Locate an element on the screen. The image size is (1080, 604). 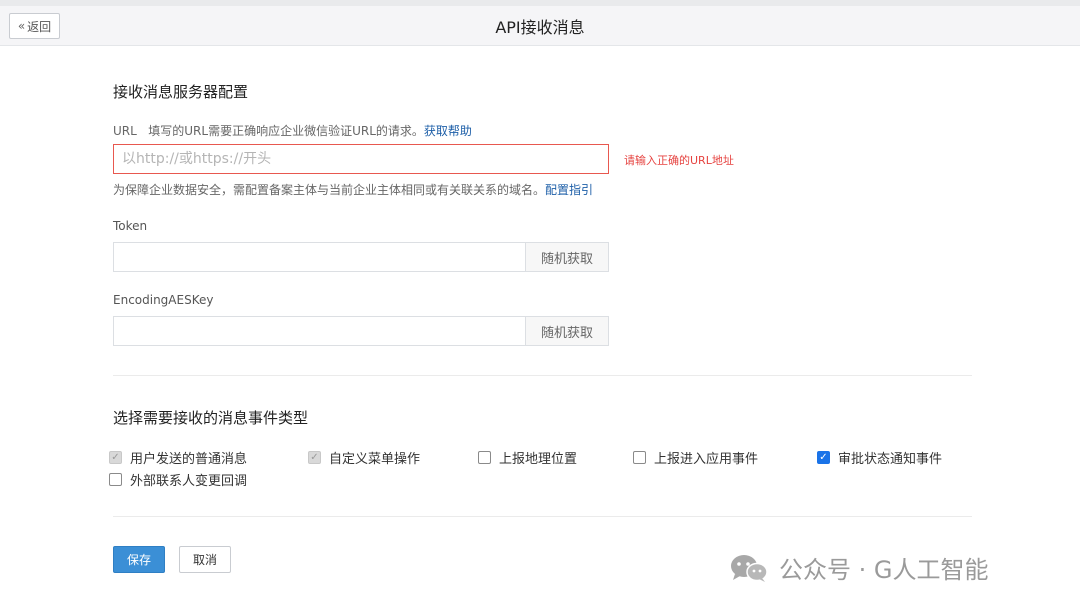
server-config-title: 接收消息服务器配置 is located at coordinates (181, 92).